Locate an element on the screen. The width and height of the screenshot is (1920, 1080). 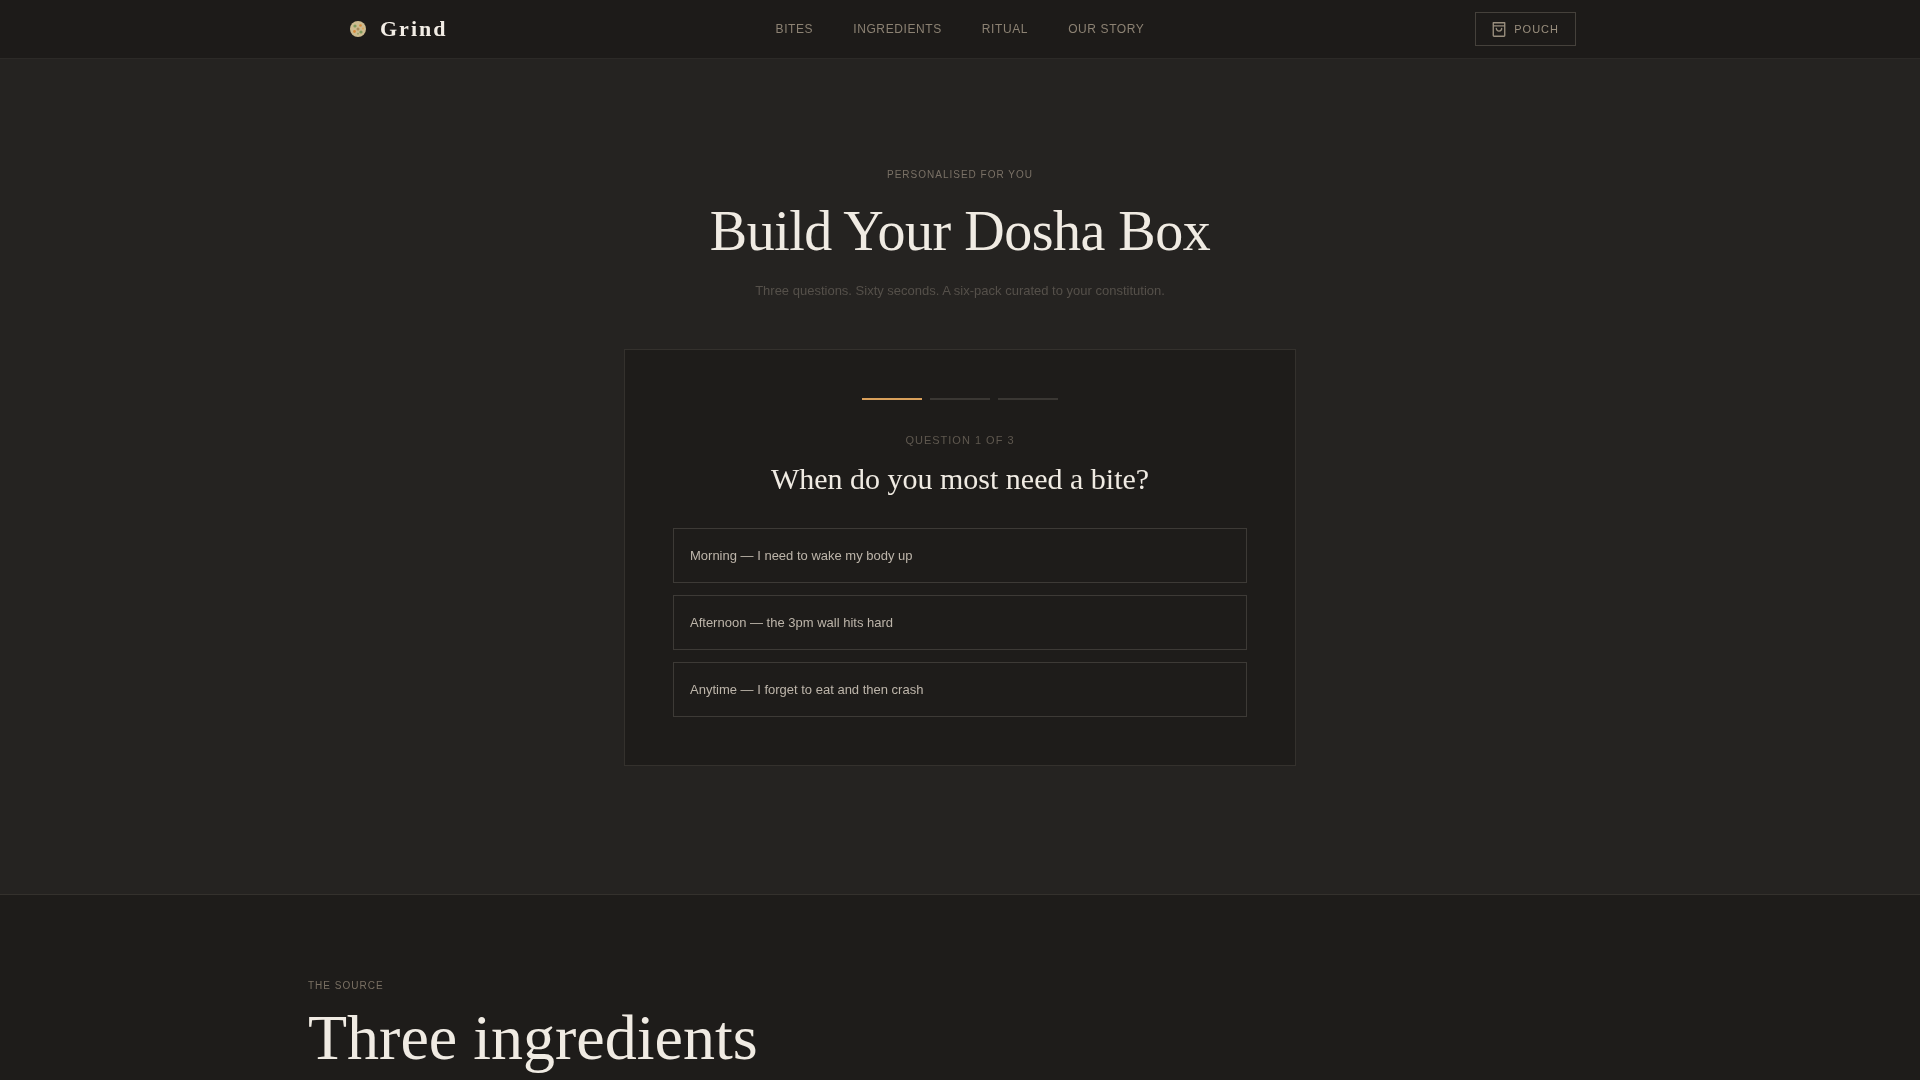
nav-link: INGREDIENTS is located at coordinates (897, 29).